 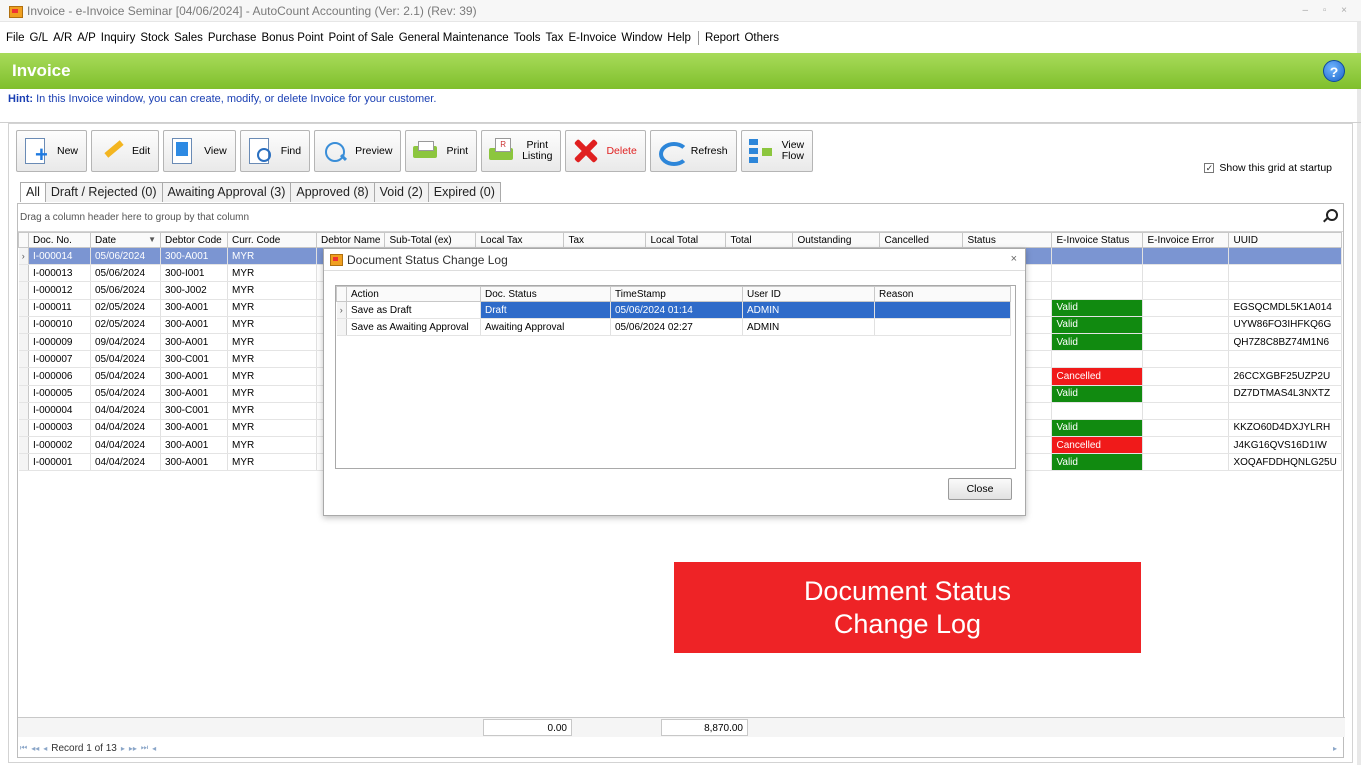 I want to click on column-header-e-invoice-error: E-Invoice Error, so click(x=1186, y=240).